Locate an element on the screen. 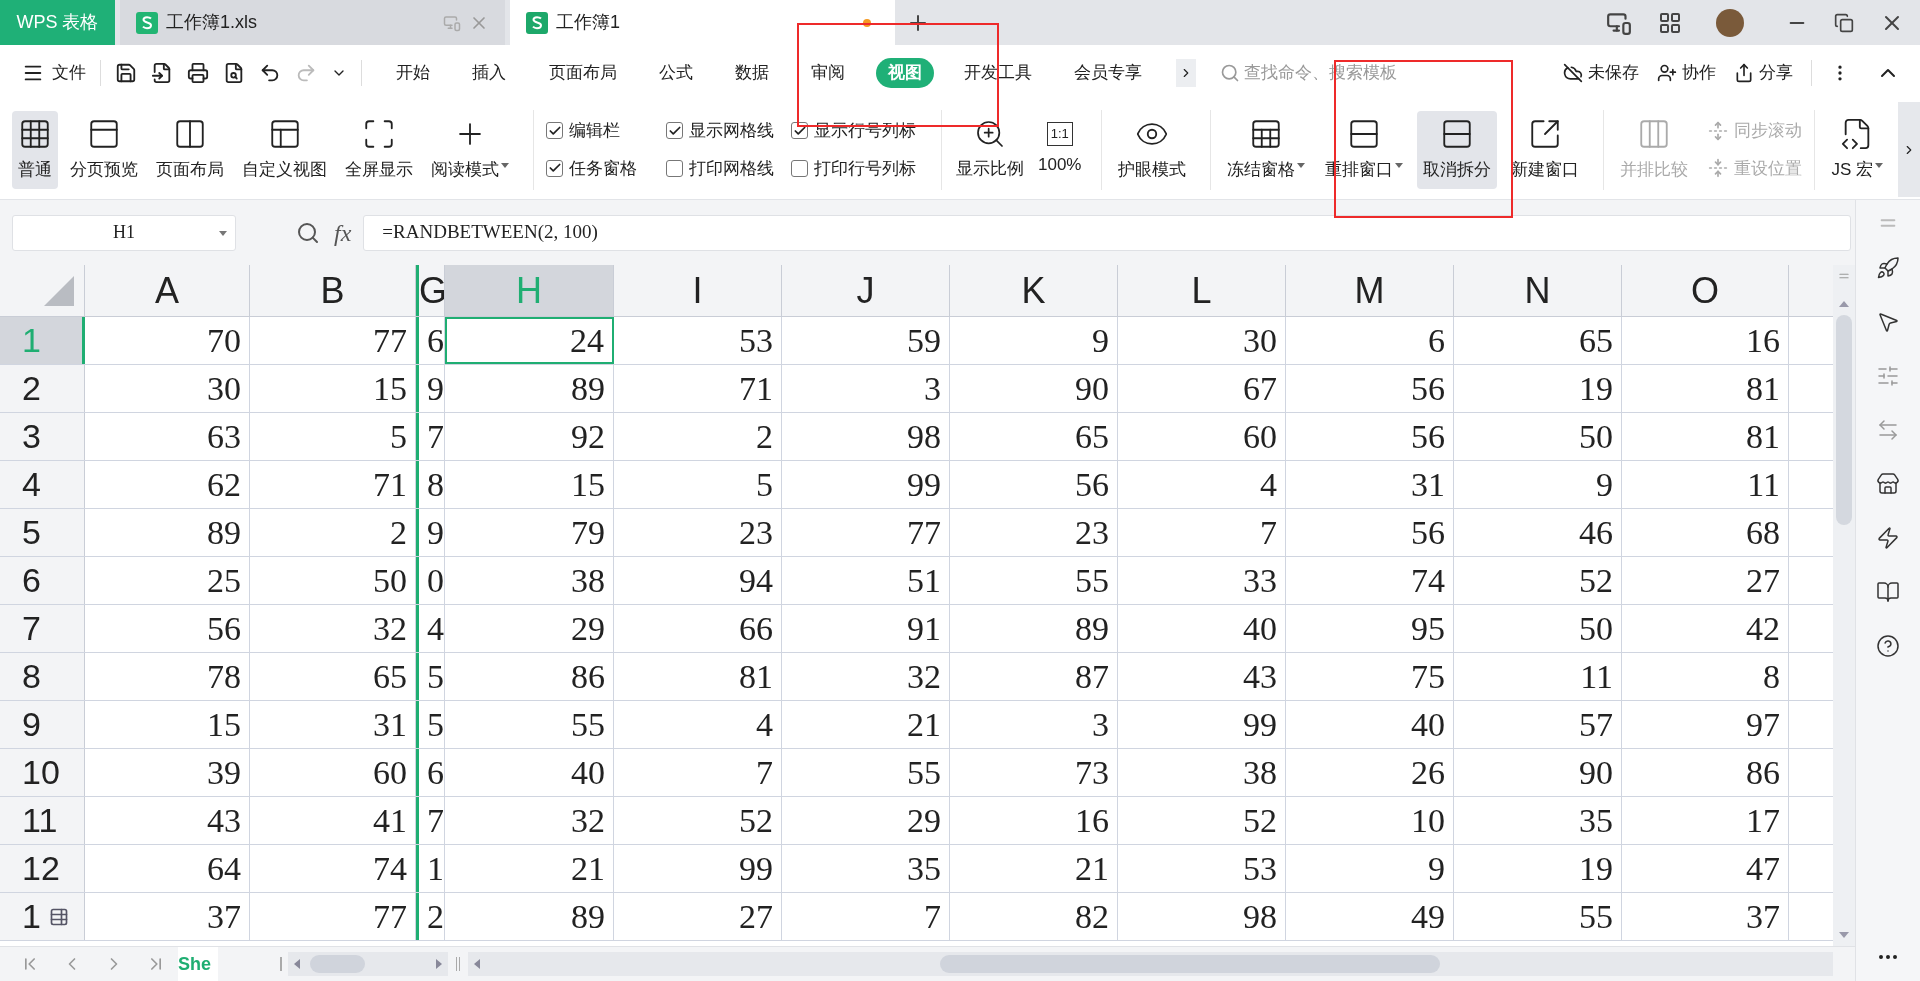 This screenshot has height=981, width=1920. row-header: 11 is located at coordinates (42, 820).